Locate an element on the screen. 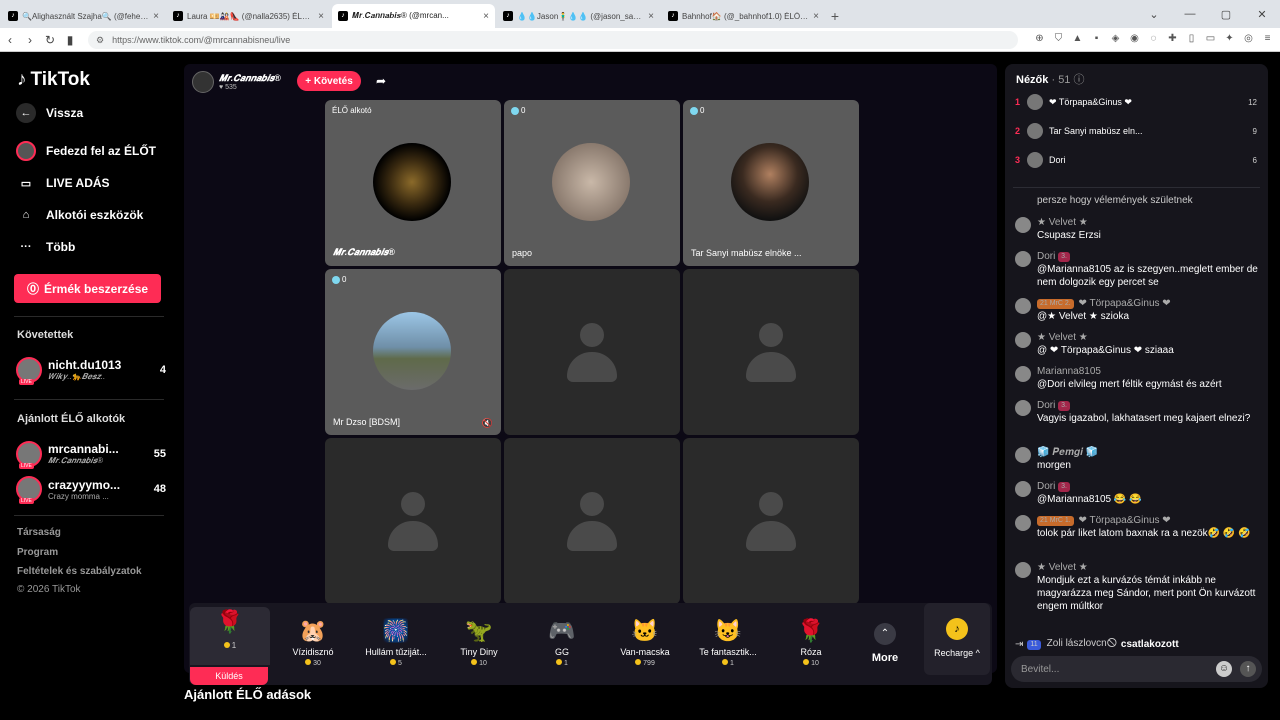 The width and height of the screenshot is (1280, 720). guest-cell: 0 Mr Dzso [BDSM] 🔇 is located at coordinates (413, 352).